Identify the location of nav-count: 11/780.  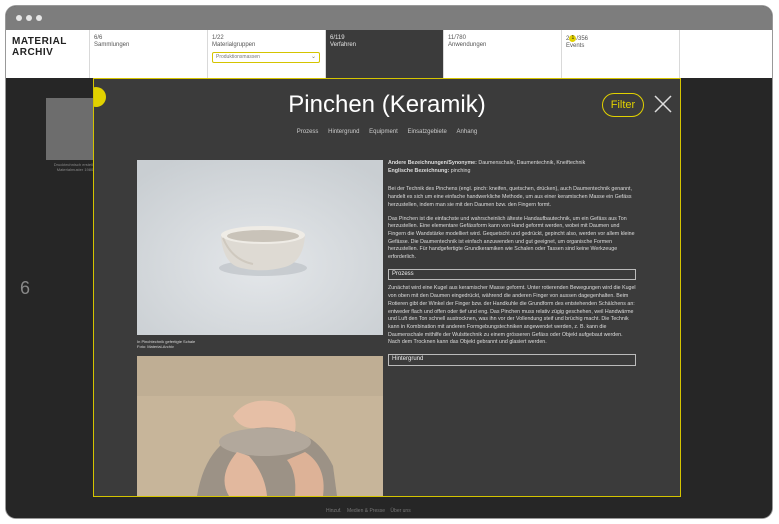
(457, 38).